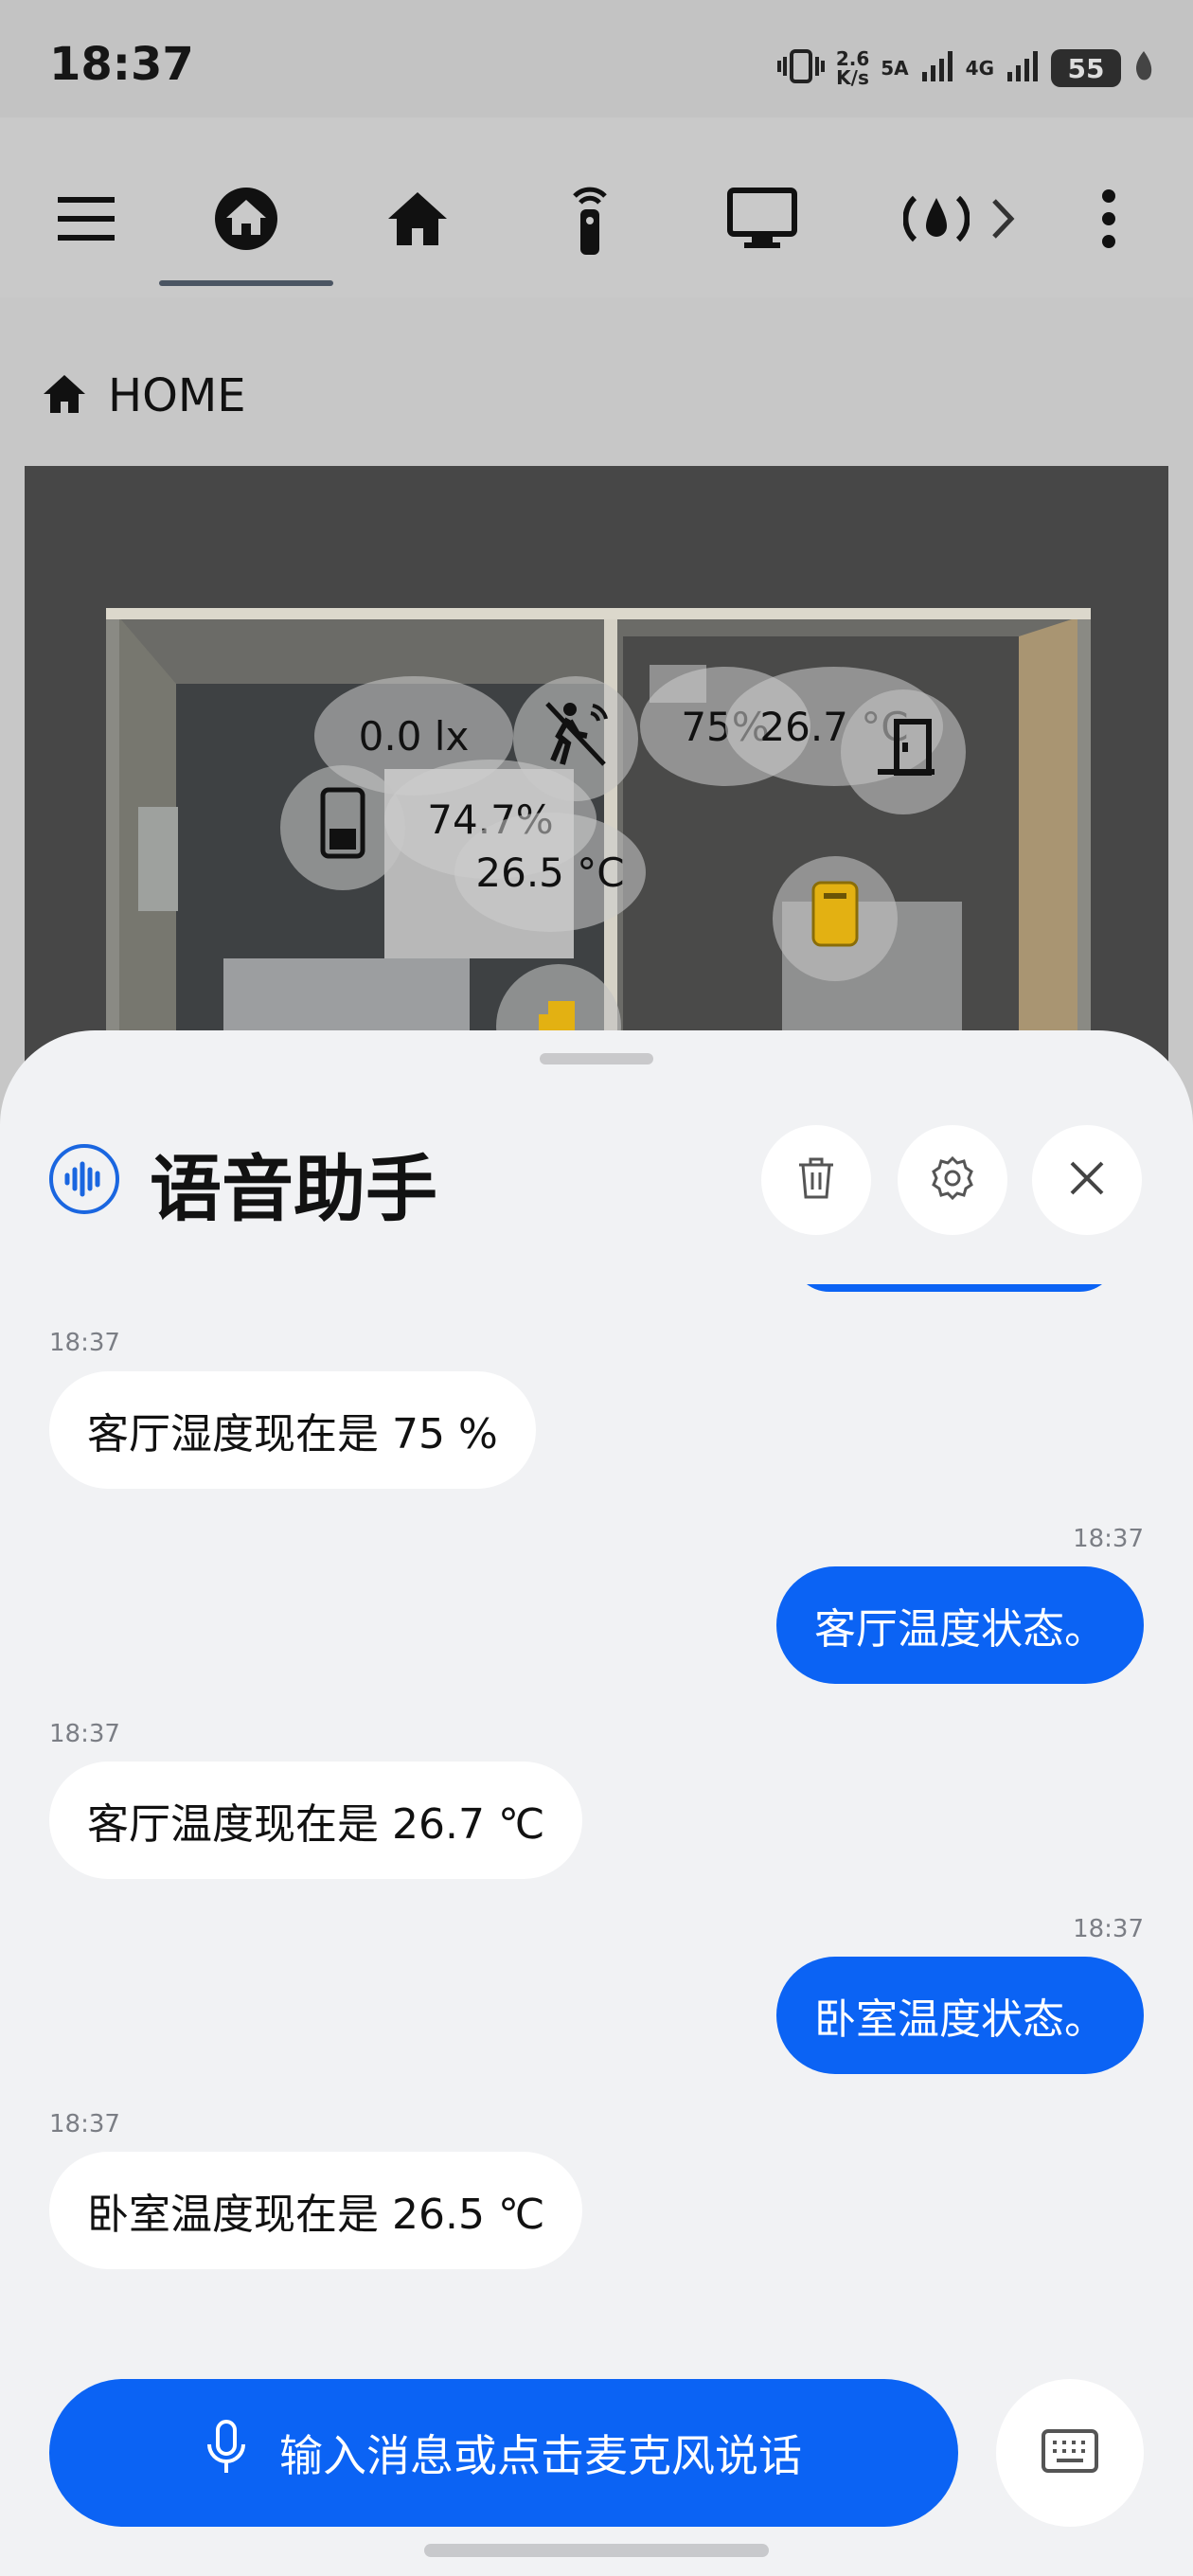  What do you see at coordinates (960, 1625) in the screenshot?
I see `user-message: 客厅温度状态。` at bounding box center [960, 1625].